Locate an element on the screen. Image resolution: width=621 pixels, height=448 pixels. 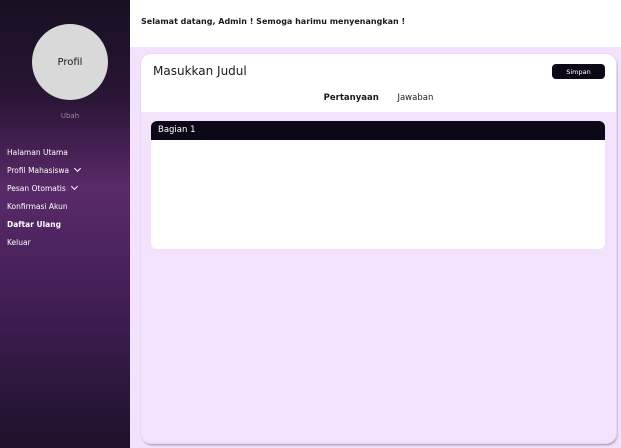
sidebar-item-konfirmasi-akun: Konfirmasi Akun is located at coordinates (67, 206).